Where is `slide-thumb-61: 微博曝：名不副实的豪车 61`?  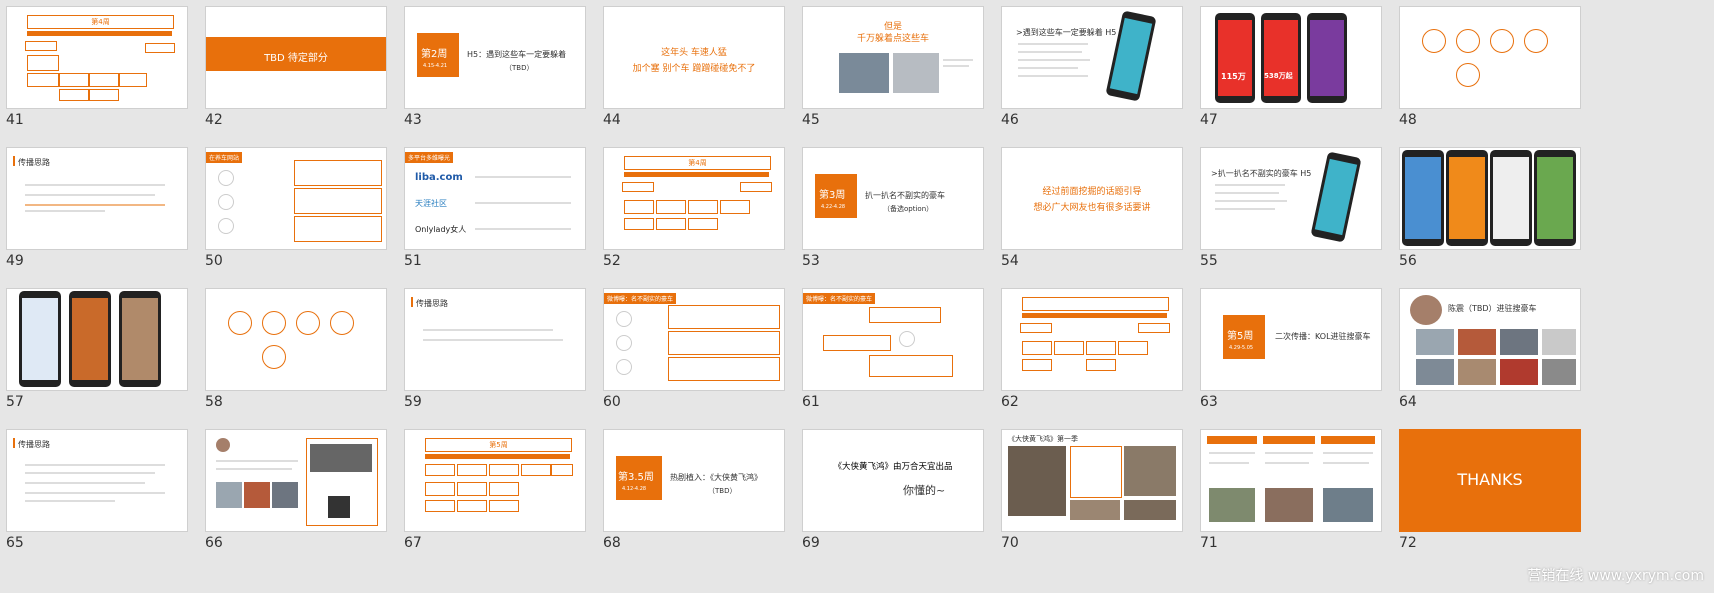
slide-thumb-61: 微博曝：名不副实的豪车 61 is located at coordinates (904, 357).